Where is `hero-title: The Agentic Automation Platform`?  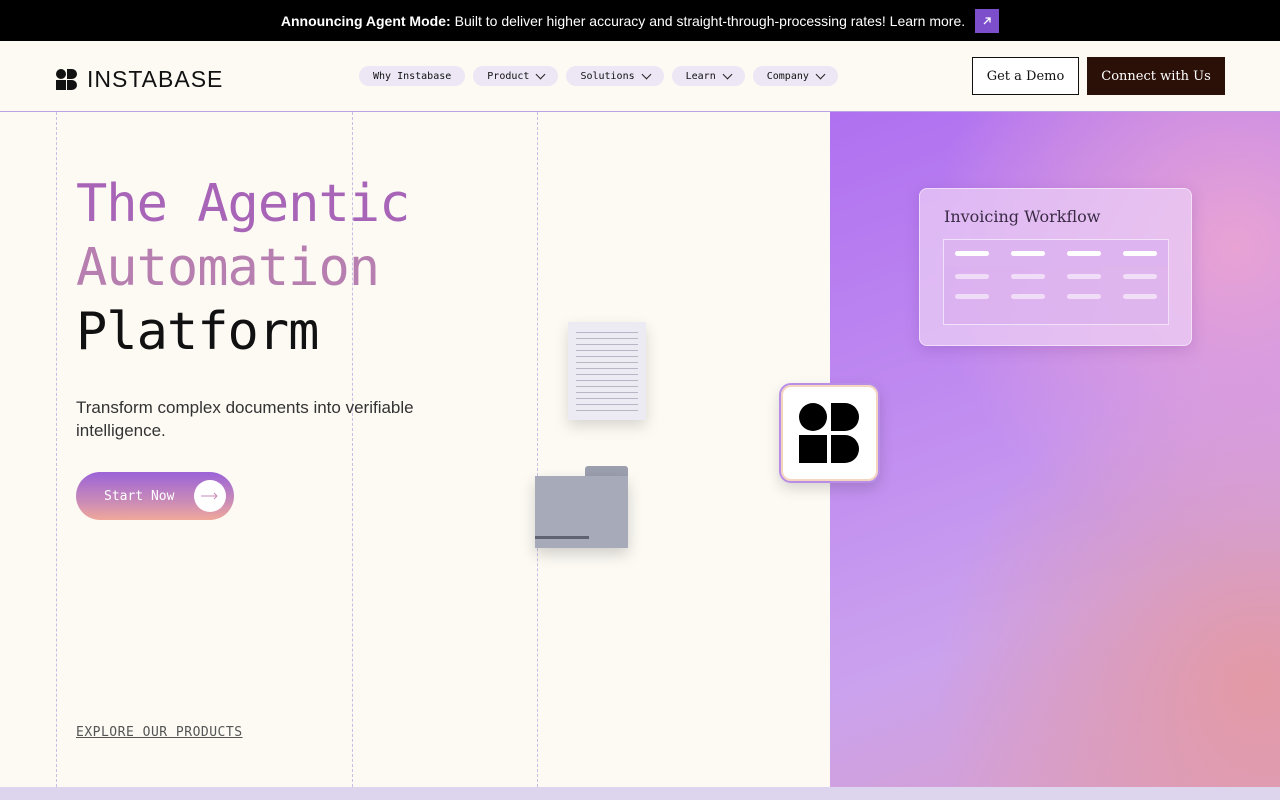
hero-title: The Agentic Automation Platform is located at coordinates (243, 268).